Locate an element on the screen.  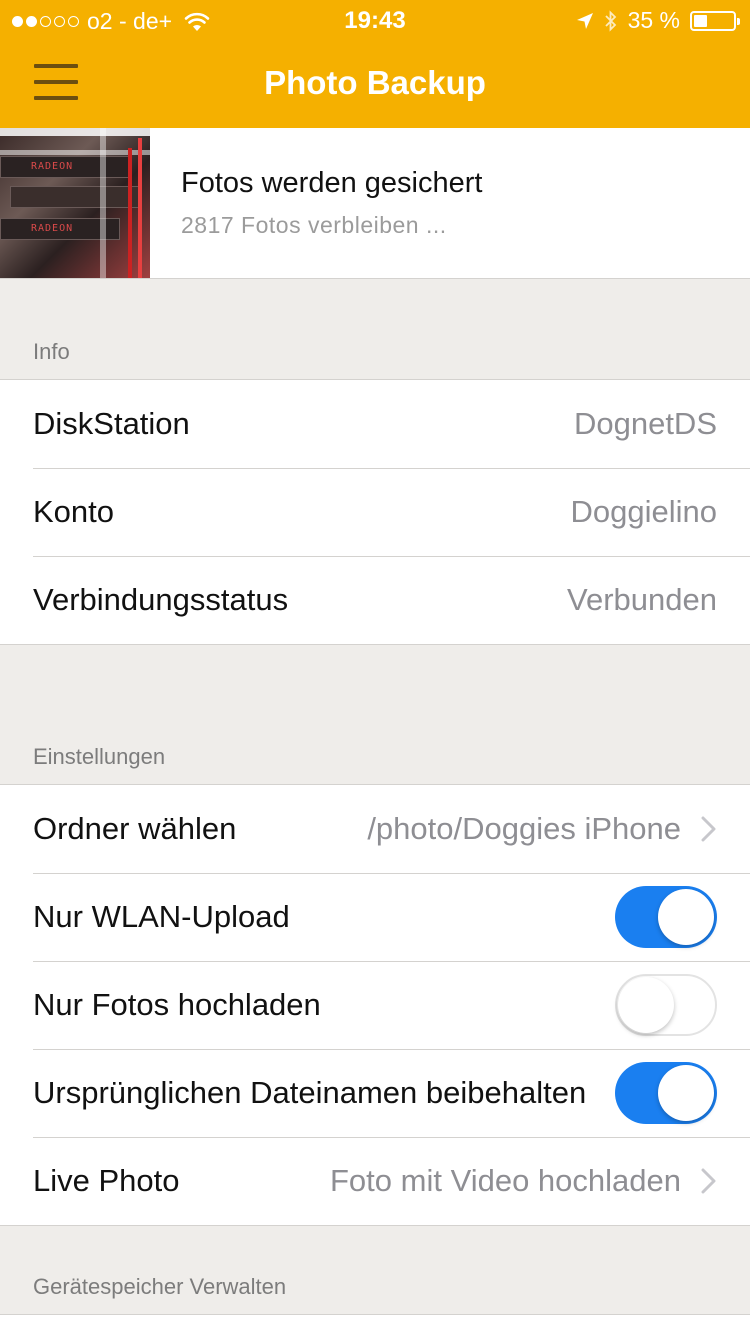
status-right: 35 % is located at coordinates (658, 20).